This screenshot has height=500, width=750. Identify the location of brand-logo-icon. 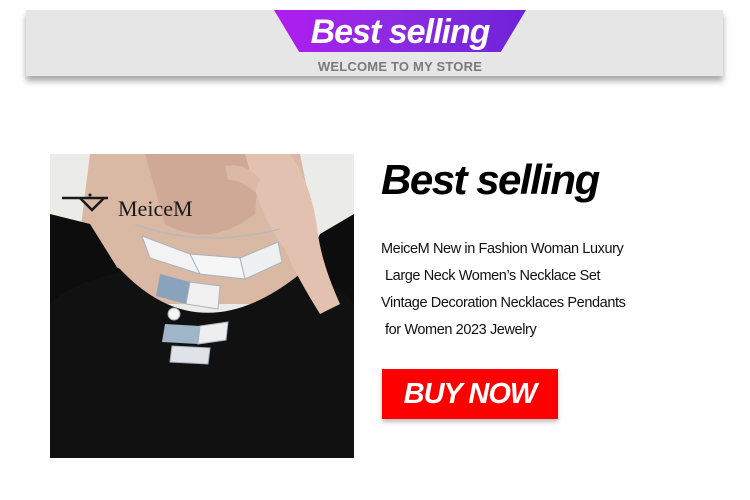
(85, 202).